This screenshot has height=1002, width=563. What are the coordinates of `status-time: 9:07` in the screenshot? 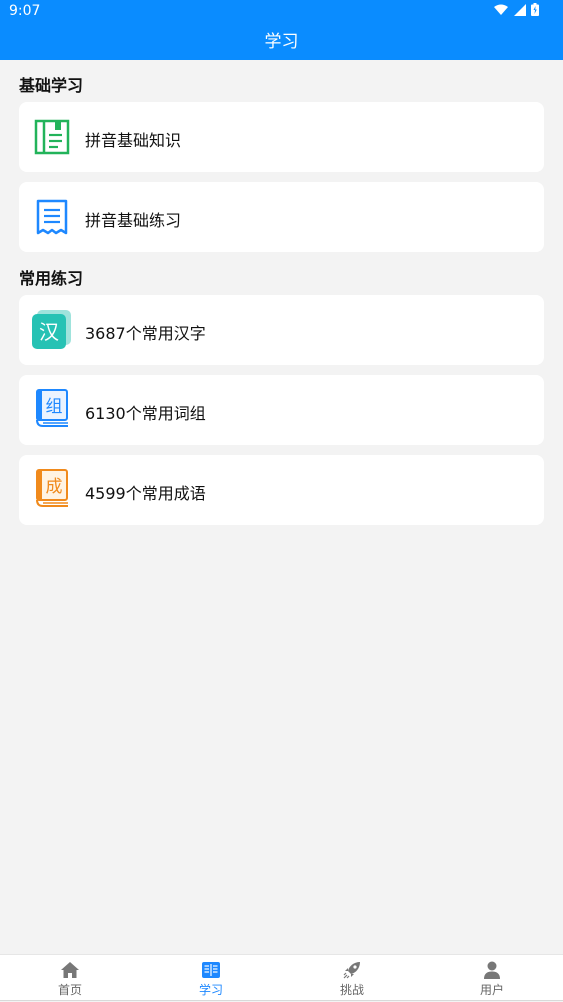 It's located at (25, 11).